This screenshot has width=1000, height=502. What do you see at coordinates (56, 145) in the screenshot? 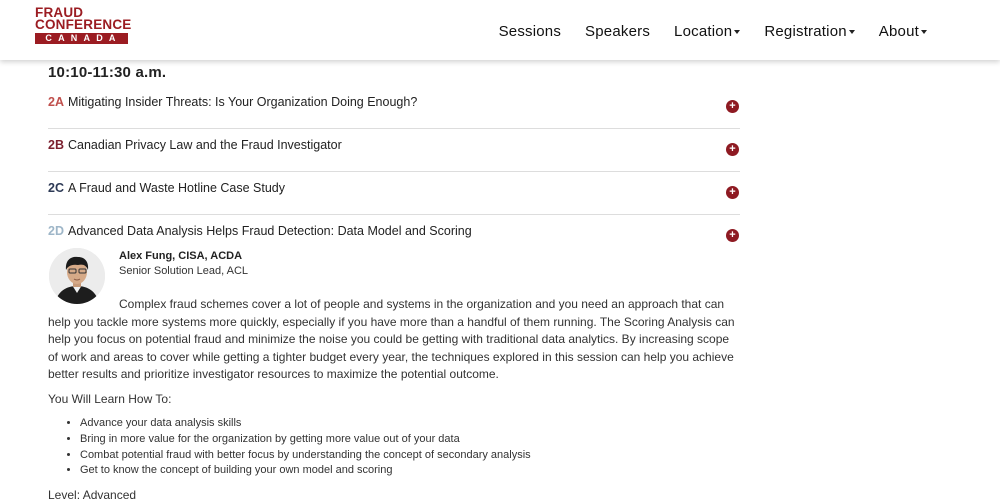
I see `session-code: 2B` at bounding box center [56, 145].